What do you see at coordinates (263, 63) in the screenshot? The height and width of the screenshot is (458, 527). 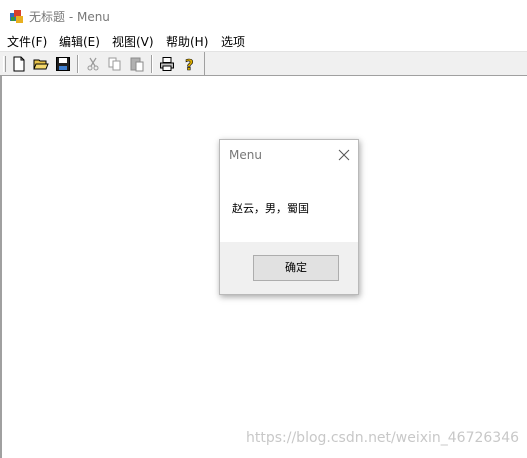 I see `toolbar: ?` at bounding box center [263, 63].